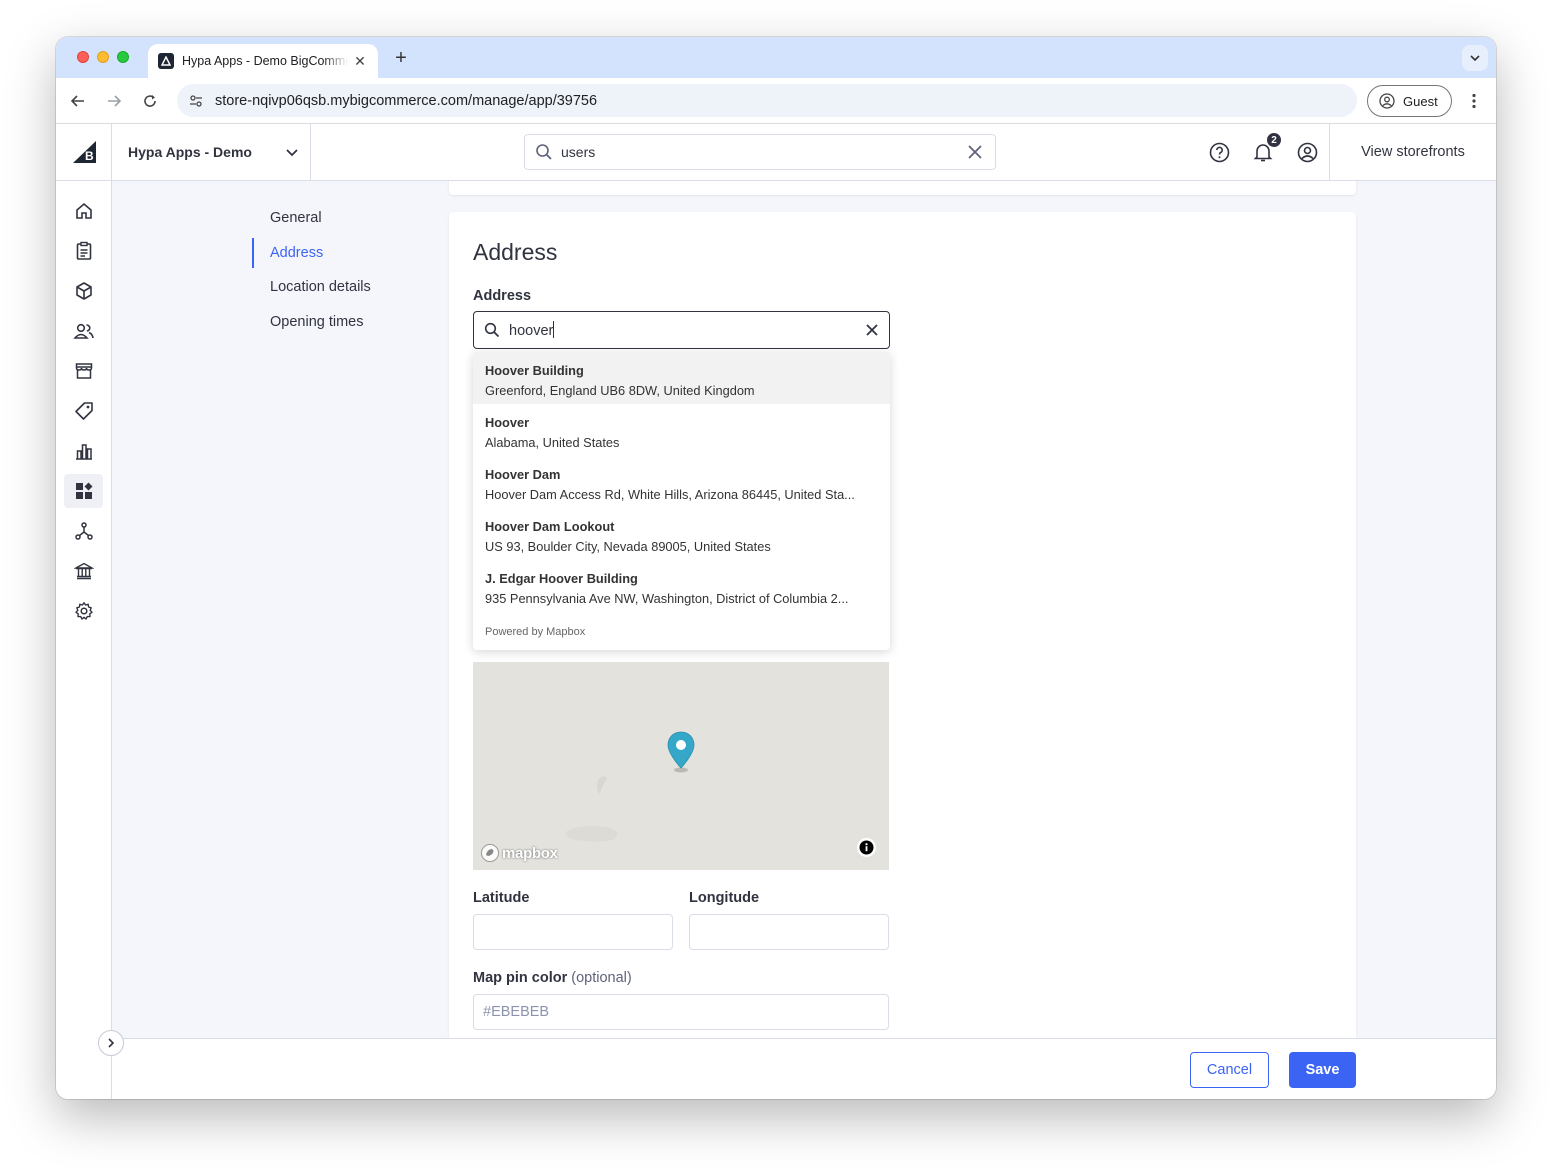 This screenshot has width=1552, height=1173. Describe the element at coordinates (681, 1012) in the screenshot. I see `pin-color-input: #EBEBEB` at that location.